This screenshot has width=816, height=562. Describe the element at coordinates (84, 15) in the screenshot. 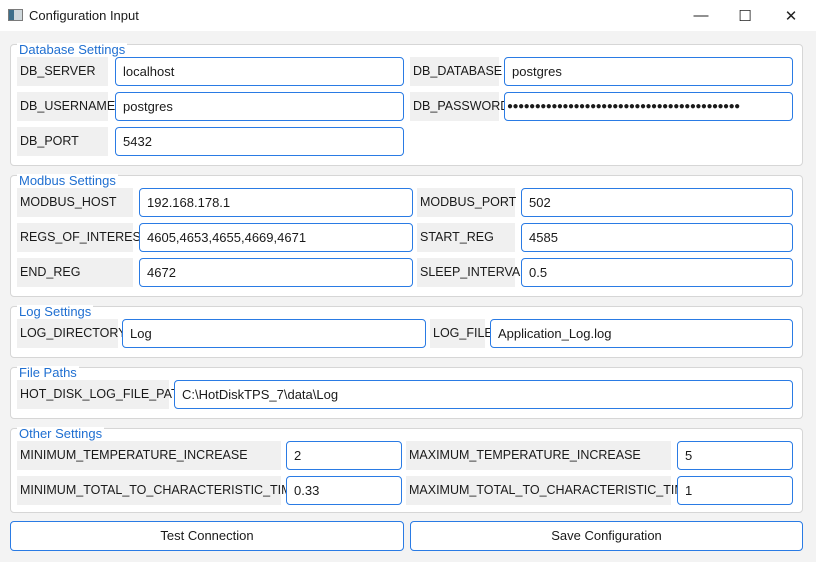

I see `window-title: Configuration Input` at that location.